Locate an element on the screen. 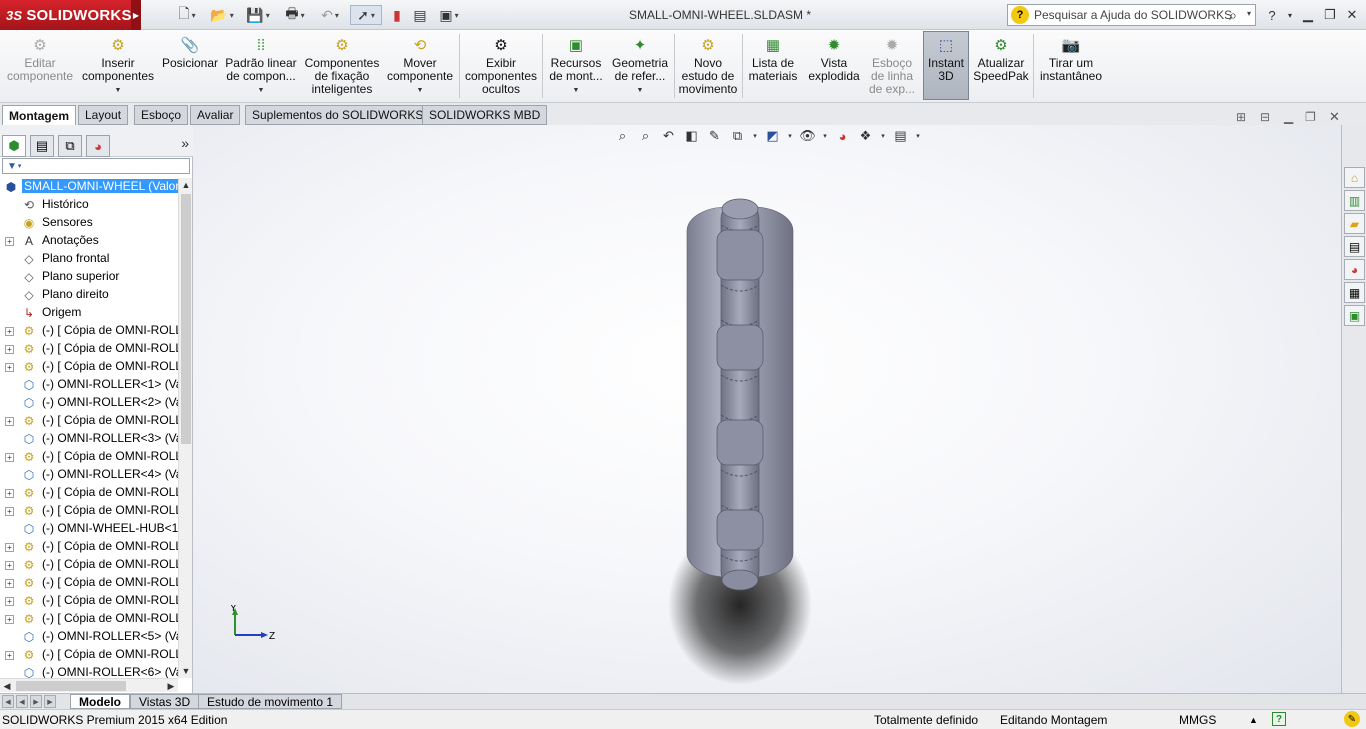 This screenshot has width=1366, height=729. featuremanager-tab: ⬢ is located at coordinates (14, 146).